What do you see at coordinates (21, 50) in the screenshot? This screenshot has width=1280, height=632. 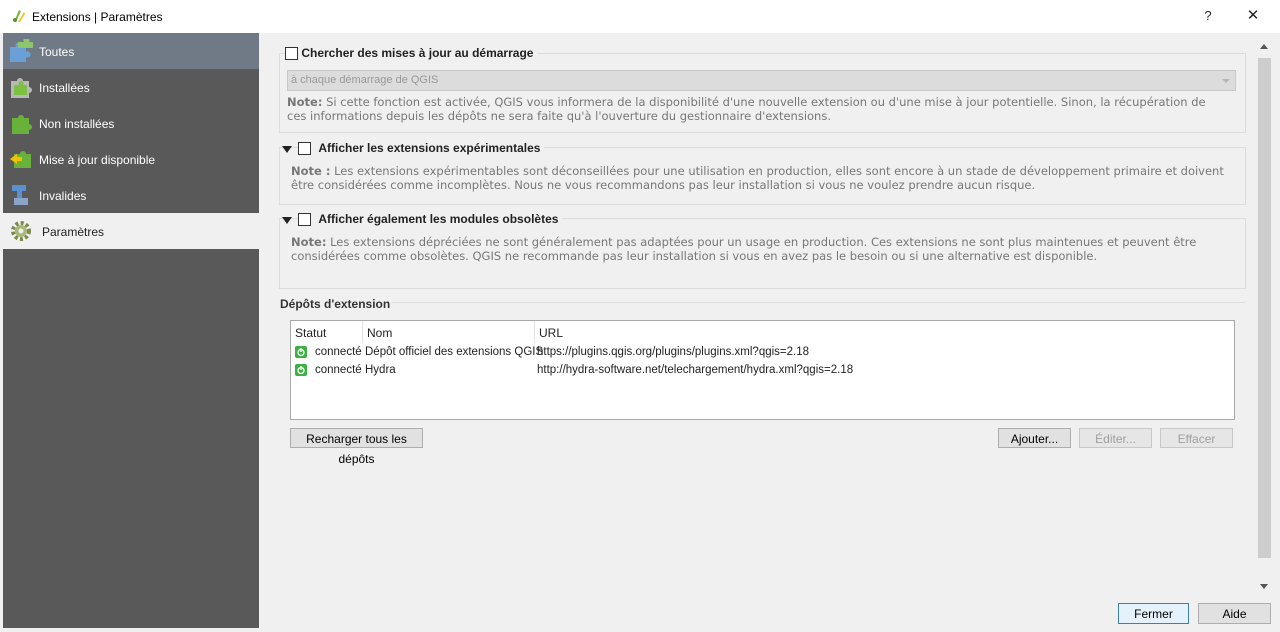 I see `puzzle-all-icon` at bounding box center [21, 50].